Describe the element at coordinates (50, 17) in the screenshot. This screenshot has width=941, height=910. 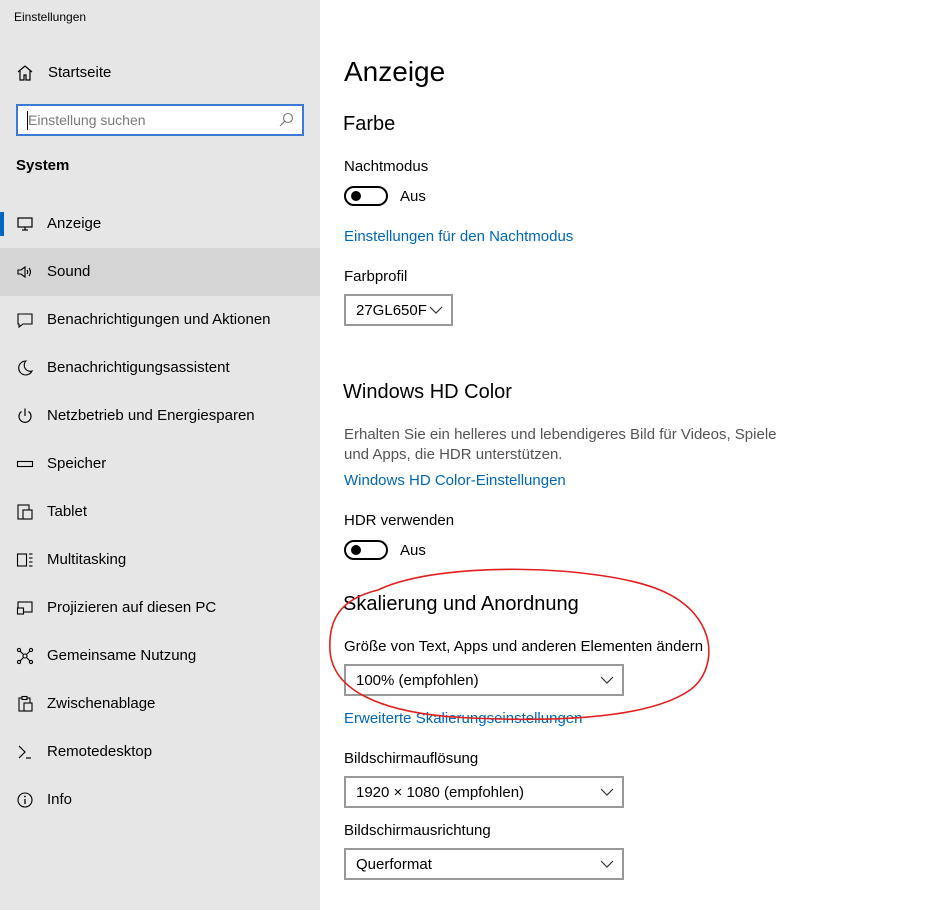
I see `window-title: Einstellungen` at that location.